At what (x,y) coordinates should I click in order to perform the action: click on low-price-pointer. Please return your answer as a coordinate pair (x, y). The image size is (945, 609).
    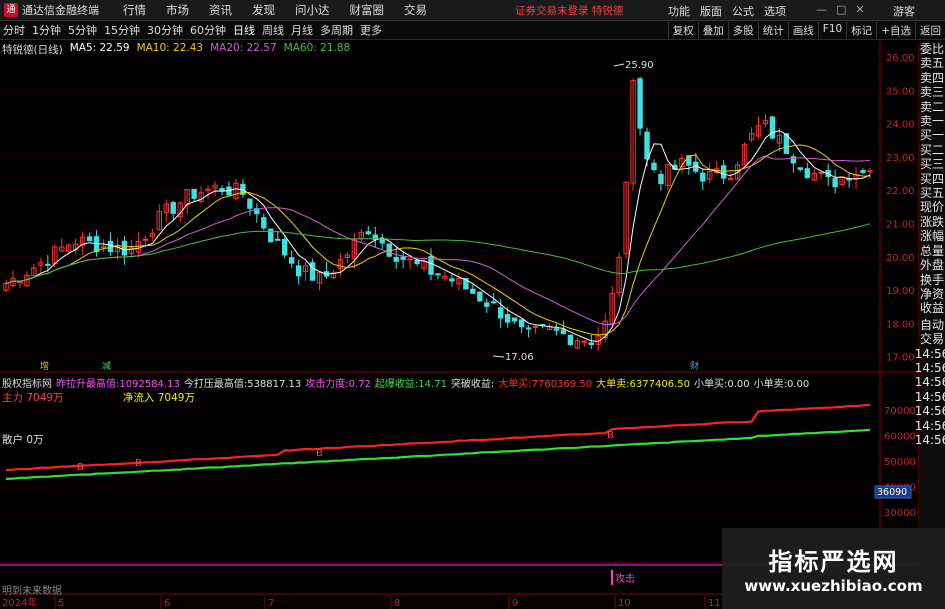
    Looking at the image, I should click on (498, 356).